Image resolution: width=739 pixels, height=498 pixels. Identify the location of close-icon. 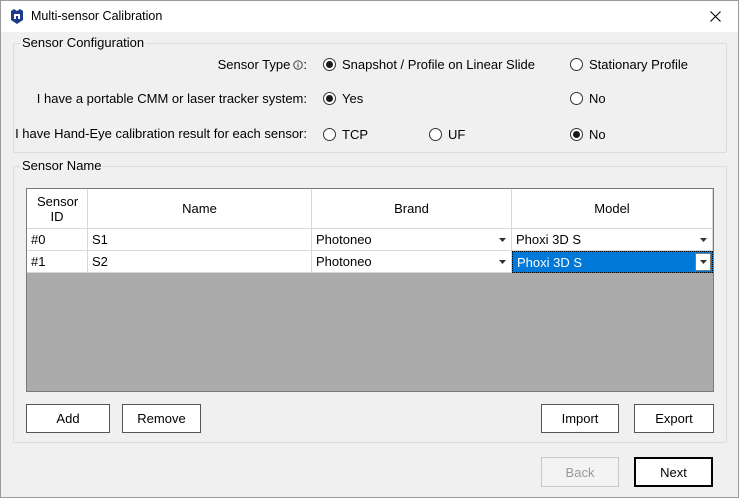
(715, 16).